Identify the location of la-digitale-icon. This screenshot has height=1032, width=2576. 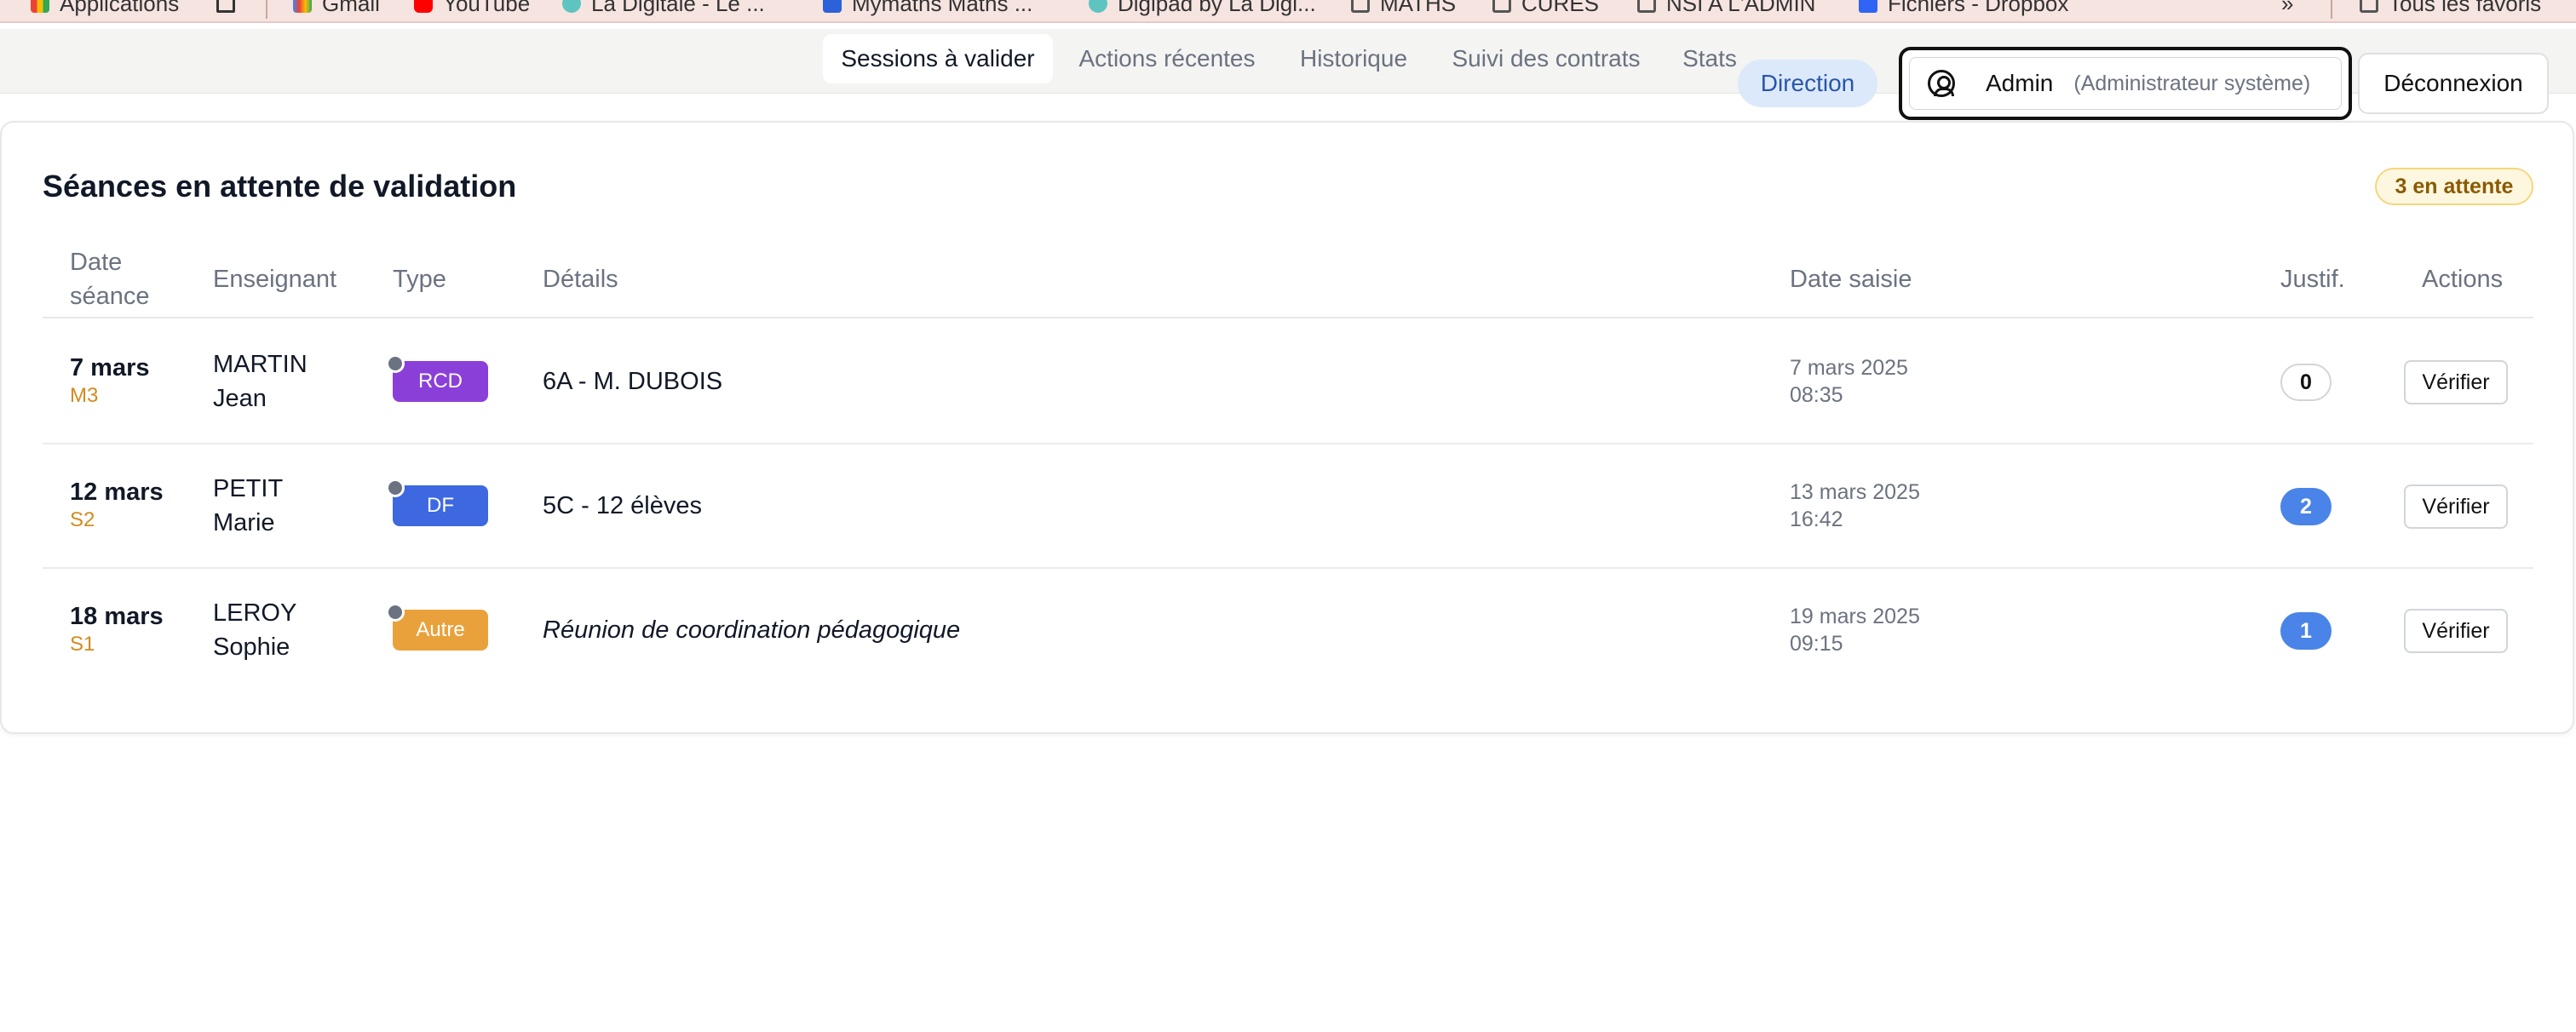
(571, 6).